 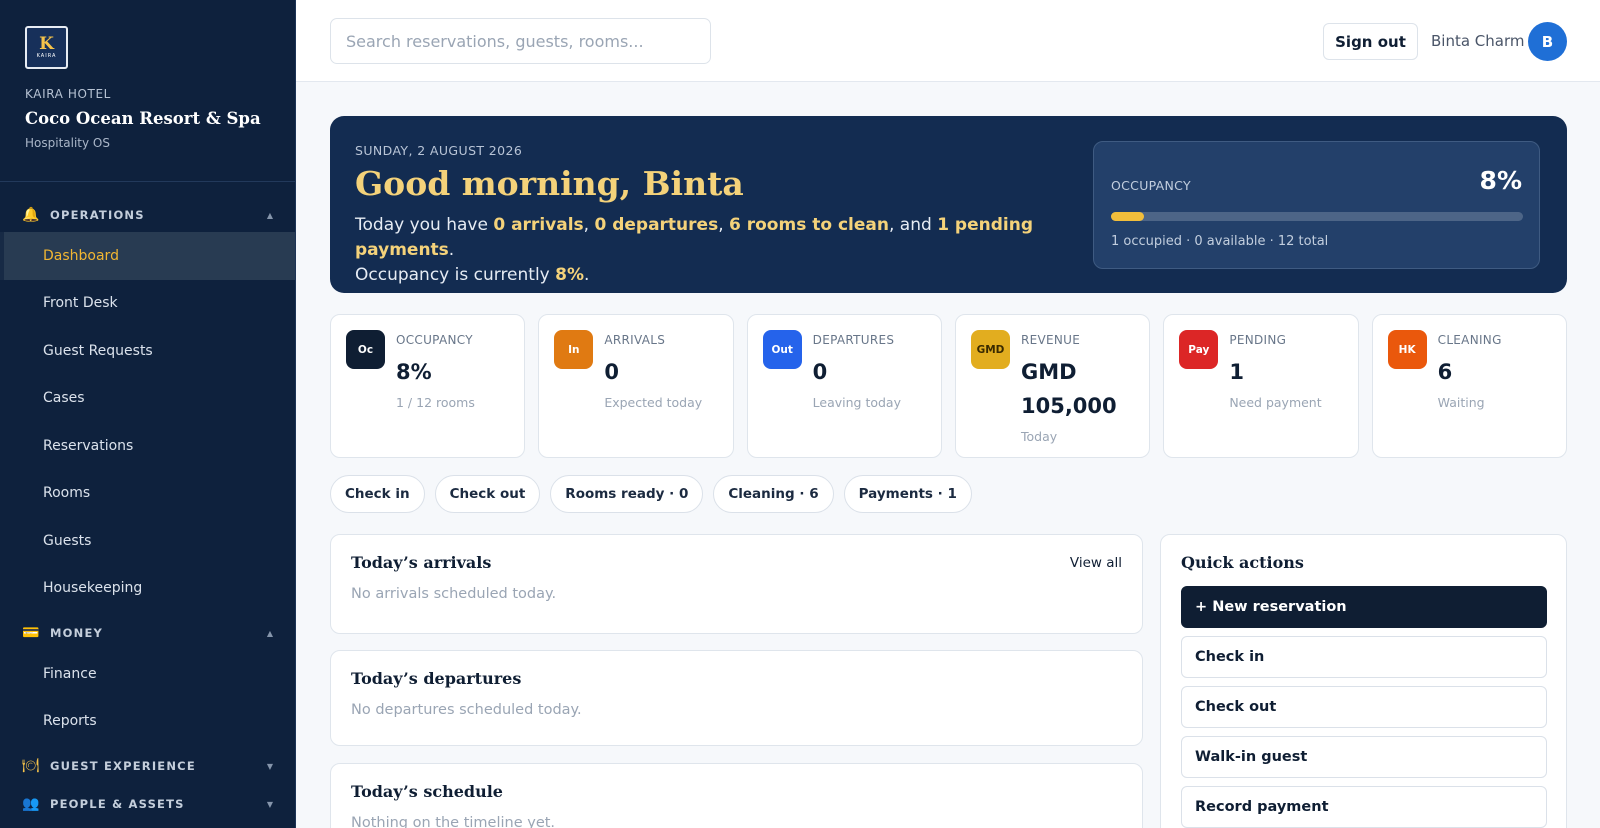 I want to click on search-input, so click(x=520, y=41).